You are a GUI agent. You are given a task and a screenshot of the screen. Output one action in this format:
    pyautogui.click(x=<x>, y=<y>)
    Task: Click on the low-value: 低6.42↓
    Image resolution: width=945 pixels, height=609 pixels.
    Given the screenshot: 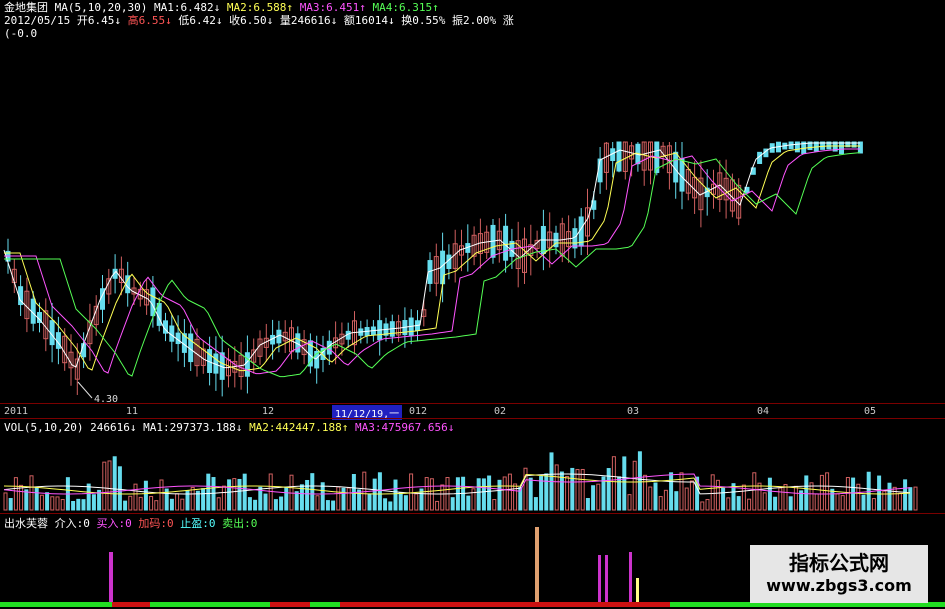 What is the action you would take?
    pyautogui.click(x=200, y=20)
    